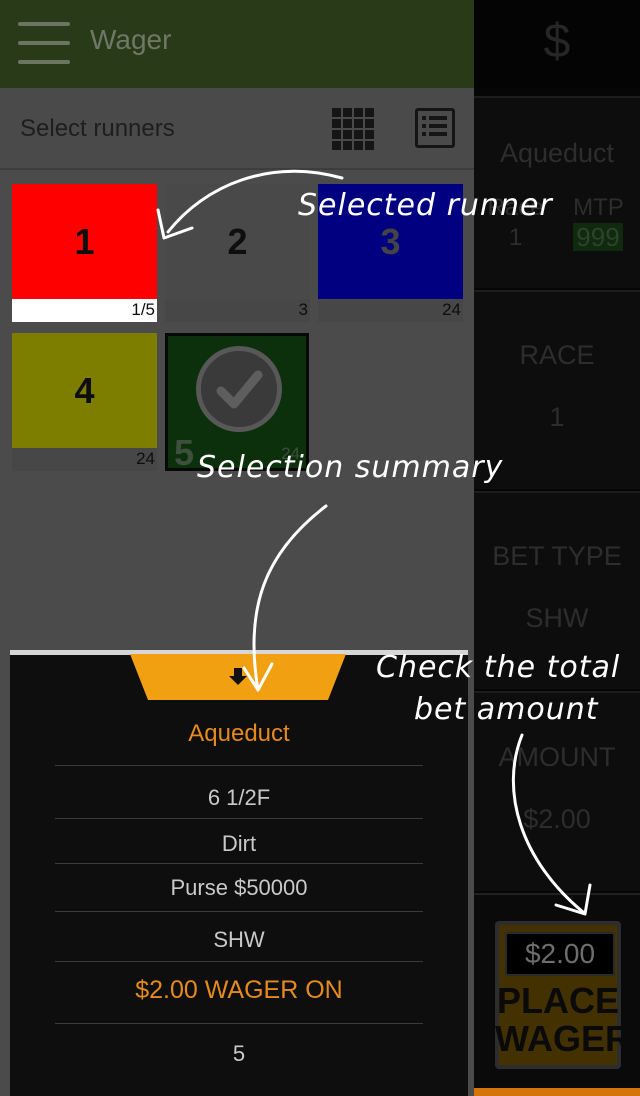 This screenshot has width=640, height=1096. Describe the element at coordinates (350, 467) in the screenshot. I see `annotation-selection-summary: Selection summary` at that location.